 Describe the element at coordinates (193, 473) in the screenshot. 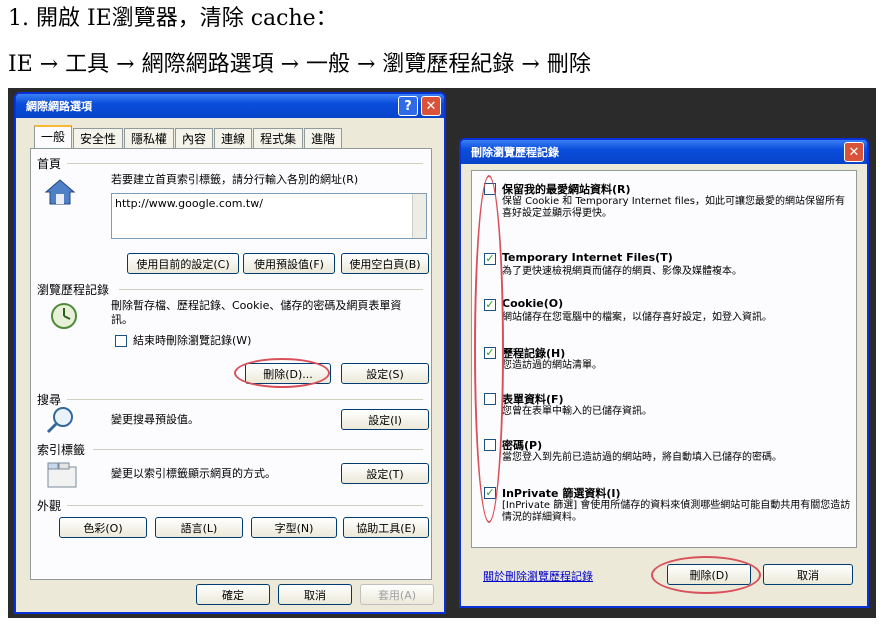

I see `tabs-desc: 變更以索引標籤顯示網頁的方式。` at that location.